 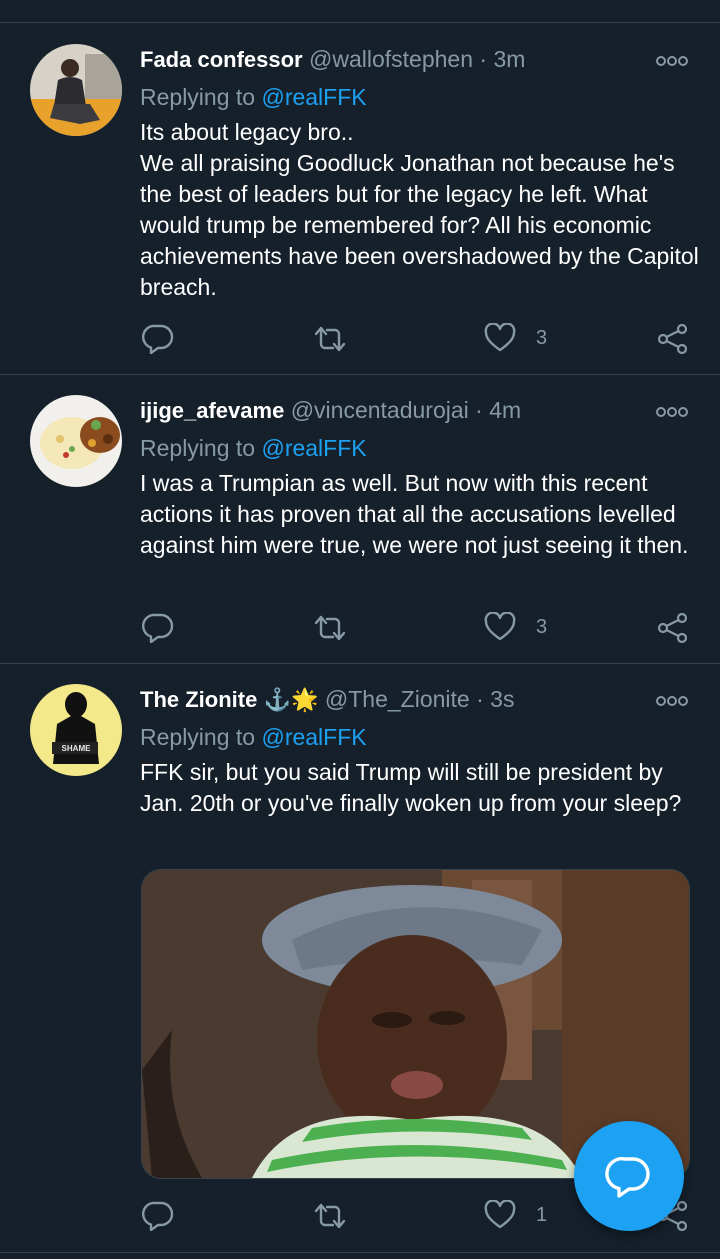 I want to click on timestamp: 3m, so click(x=509, y=59).